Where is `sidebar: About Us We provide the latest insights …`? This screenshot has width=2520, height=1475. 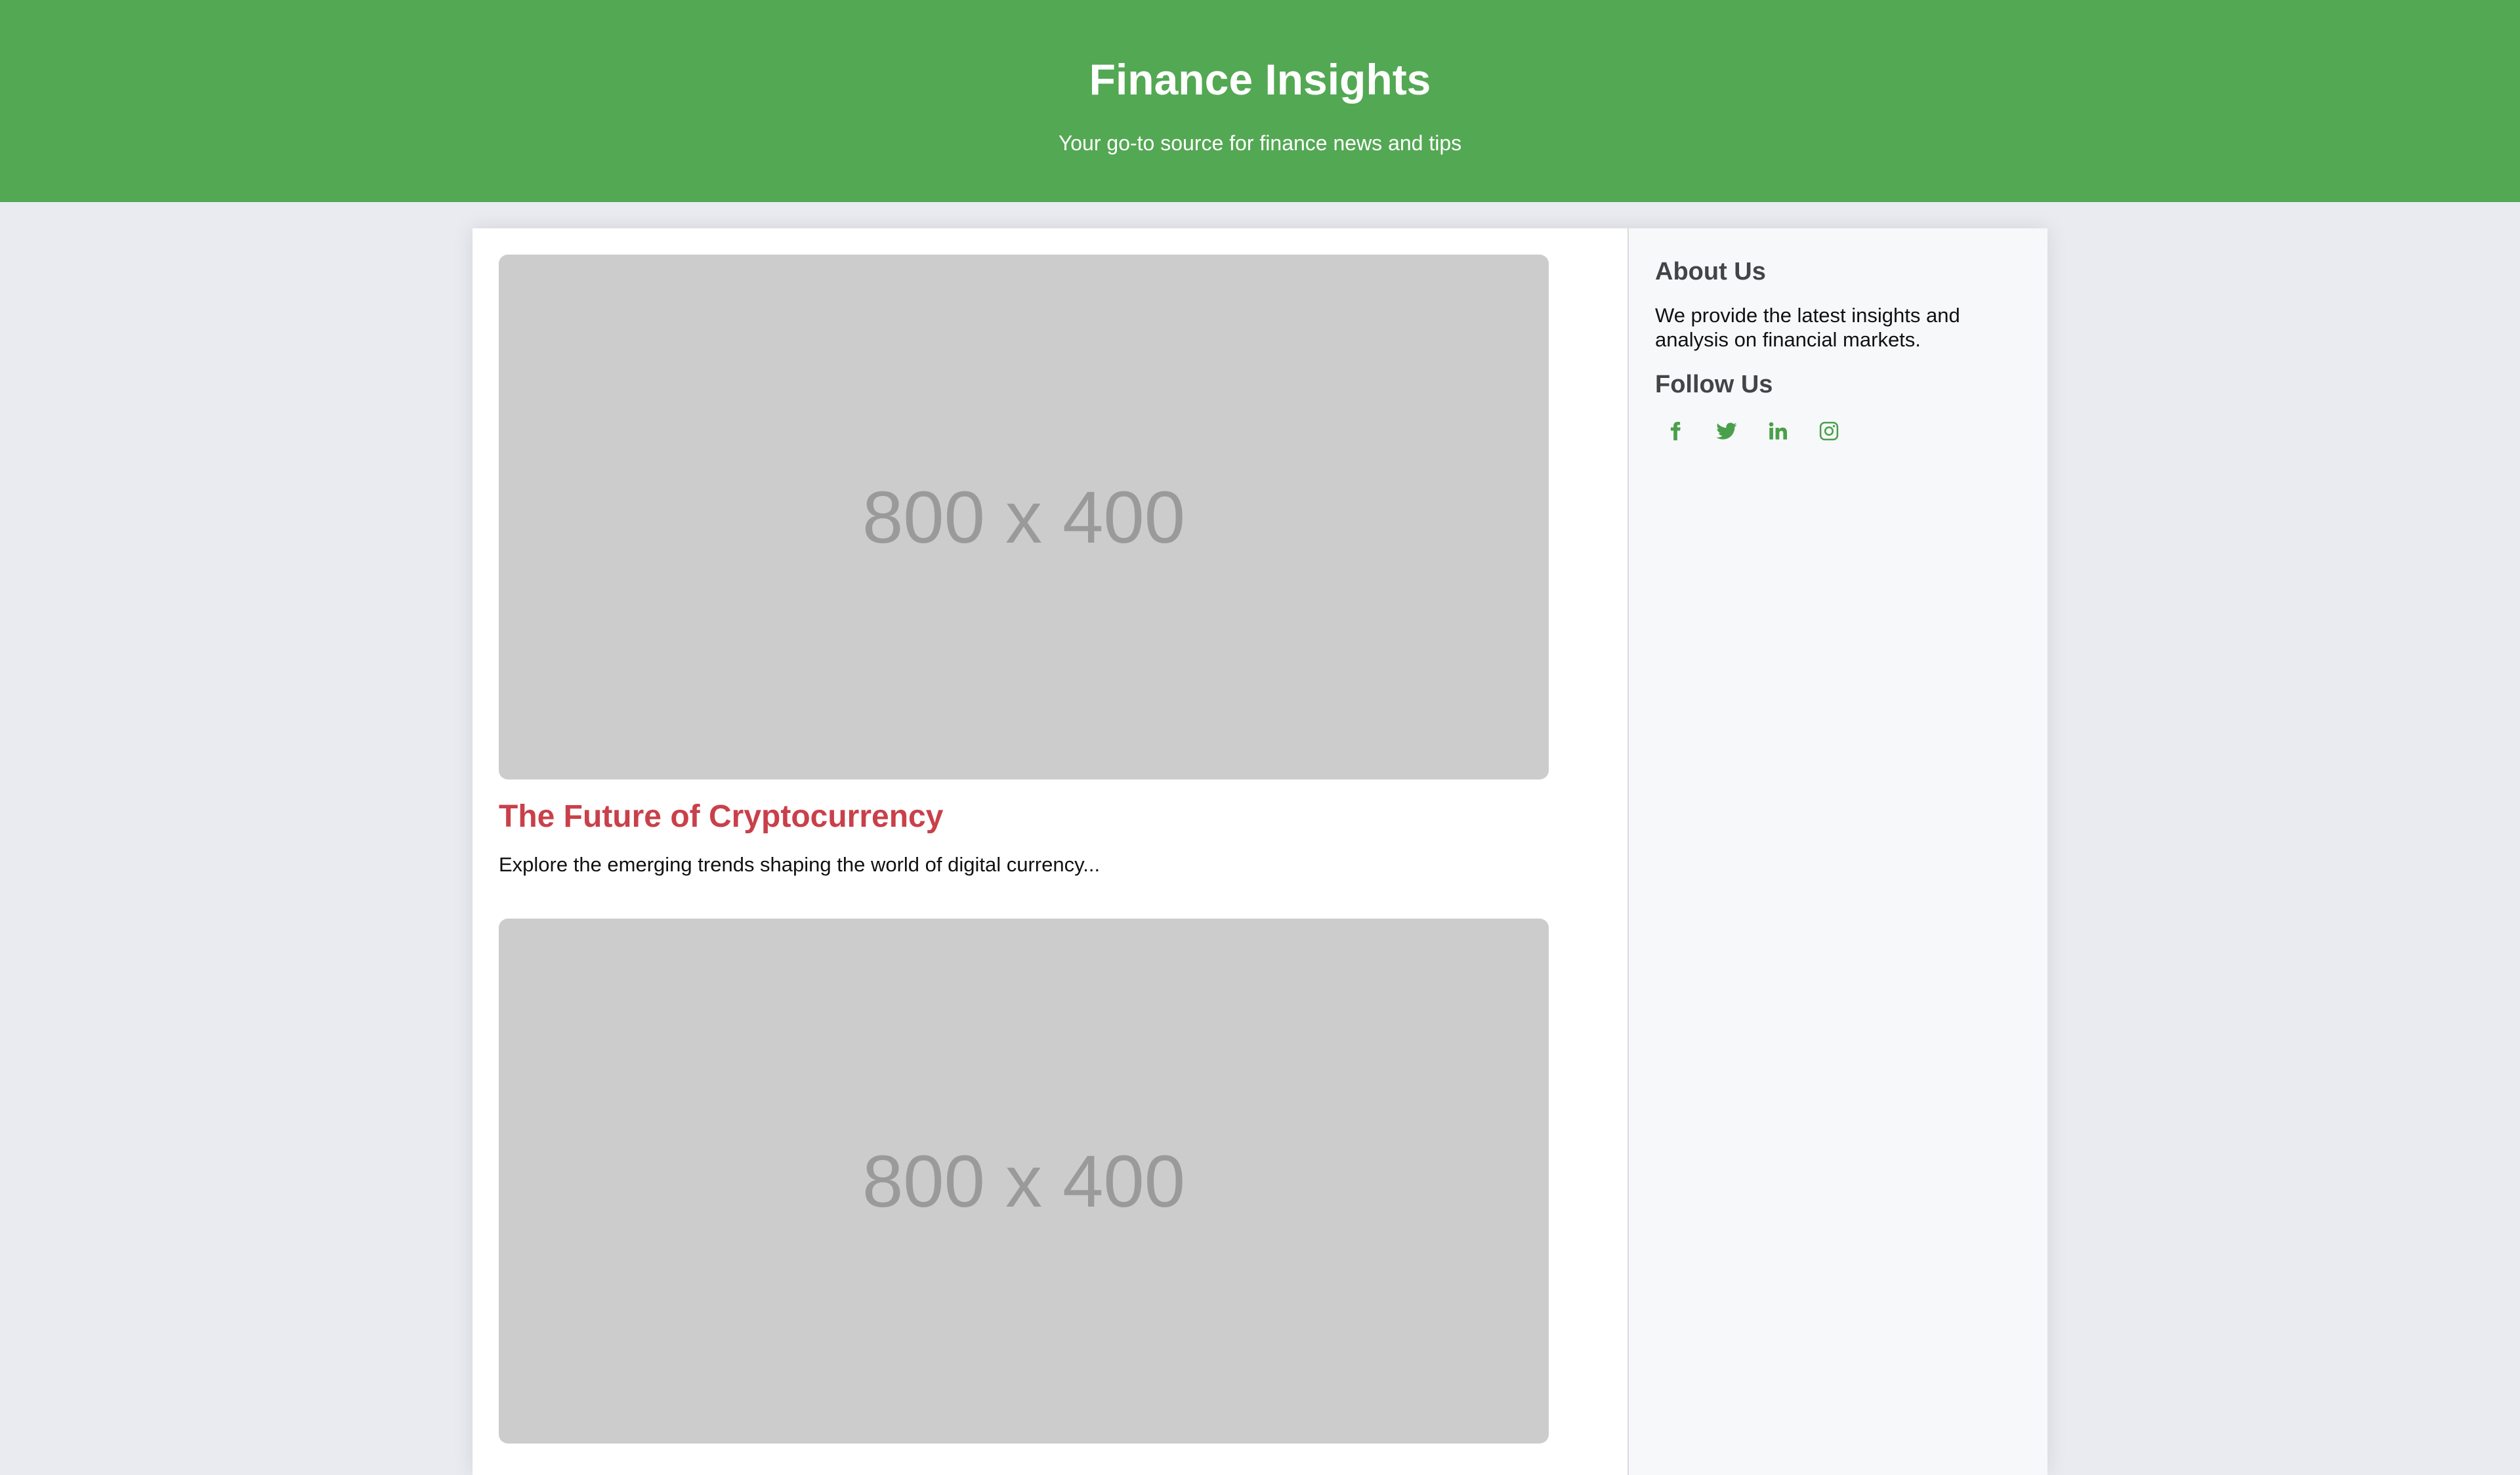
sidebar: About Us We provide the latest insights … is located at coordinates (1838, 851).